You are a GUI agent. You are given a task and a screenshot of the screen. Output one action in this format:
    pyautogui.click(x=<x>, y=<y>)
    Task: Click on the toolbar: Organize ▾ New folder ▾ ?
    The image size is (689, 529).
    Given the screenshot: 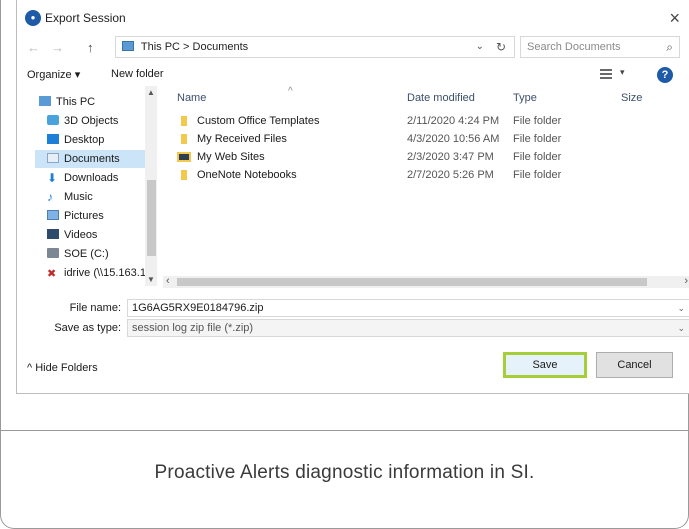 What is the action you would take?
    pyautogui.click(x=353, y=75)
    